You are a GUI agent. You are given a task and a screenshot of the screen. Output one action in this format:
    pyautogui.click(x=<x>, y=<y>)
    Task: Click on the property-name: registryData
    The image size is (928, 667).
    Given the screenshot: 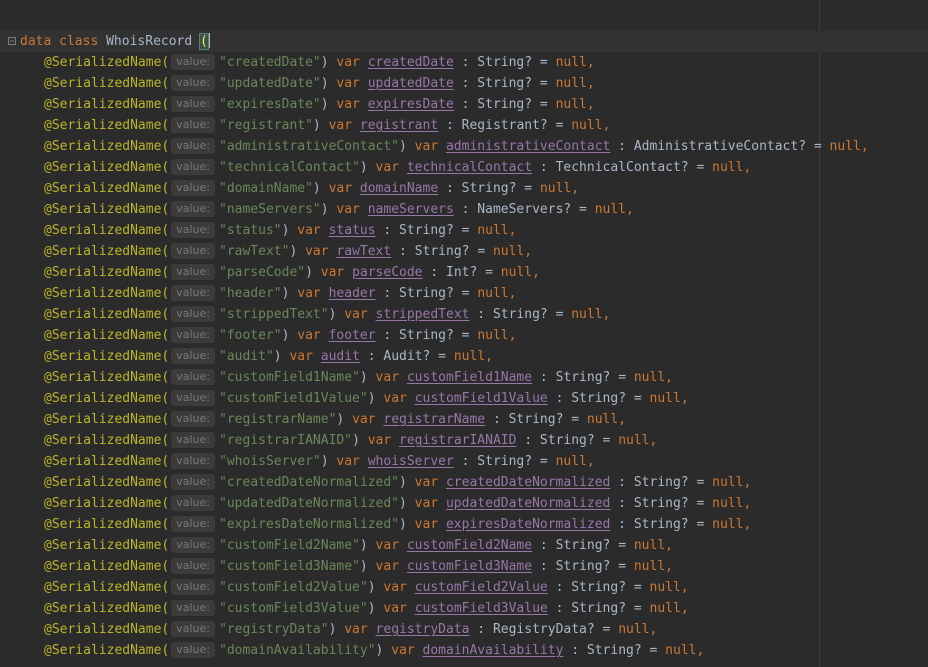 What is the action you would take?
    pyautogui.click(x=423, y=629)
    